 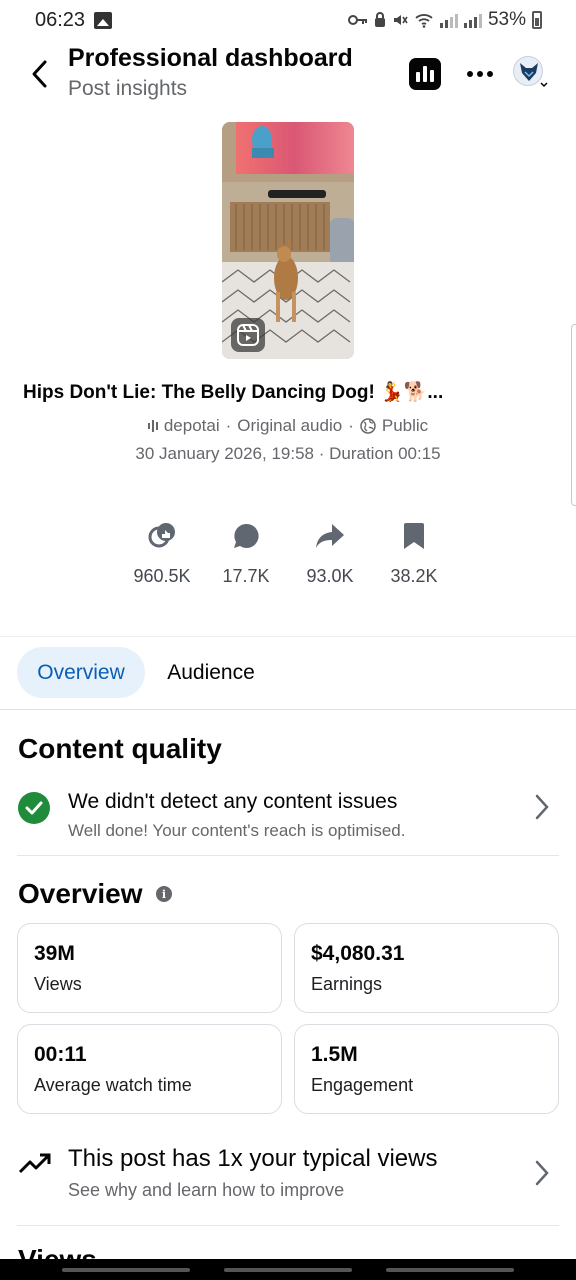 I want to click on lock-notification-icon, so click(x=379, y=19).